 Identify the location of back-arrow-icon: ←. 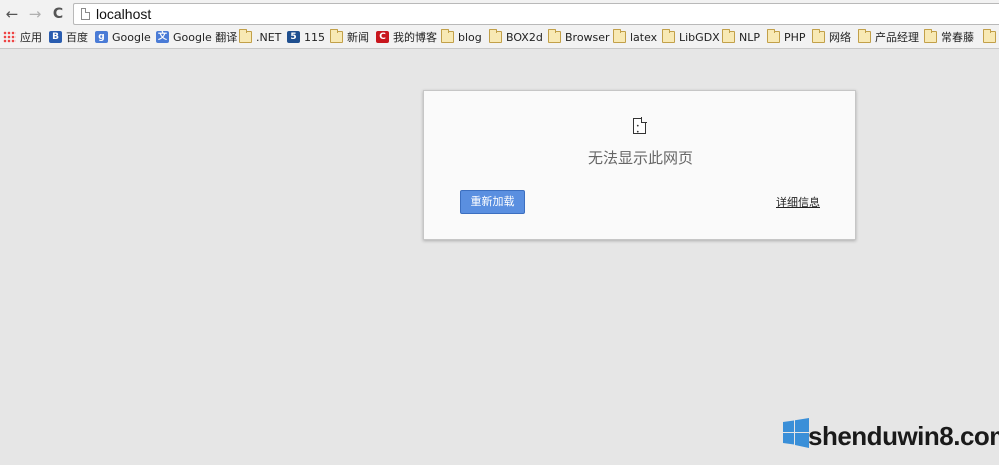
(12, 14).